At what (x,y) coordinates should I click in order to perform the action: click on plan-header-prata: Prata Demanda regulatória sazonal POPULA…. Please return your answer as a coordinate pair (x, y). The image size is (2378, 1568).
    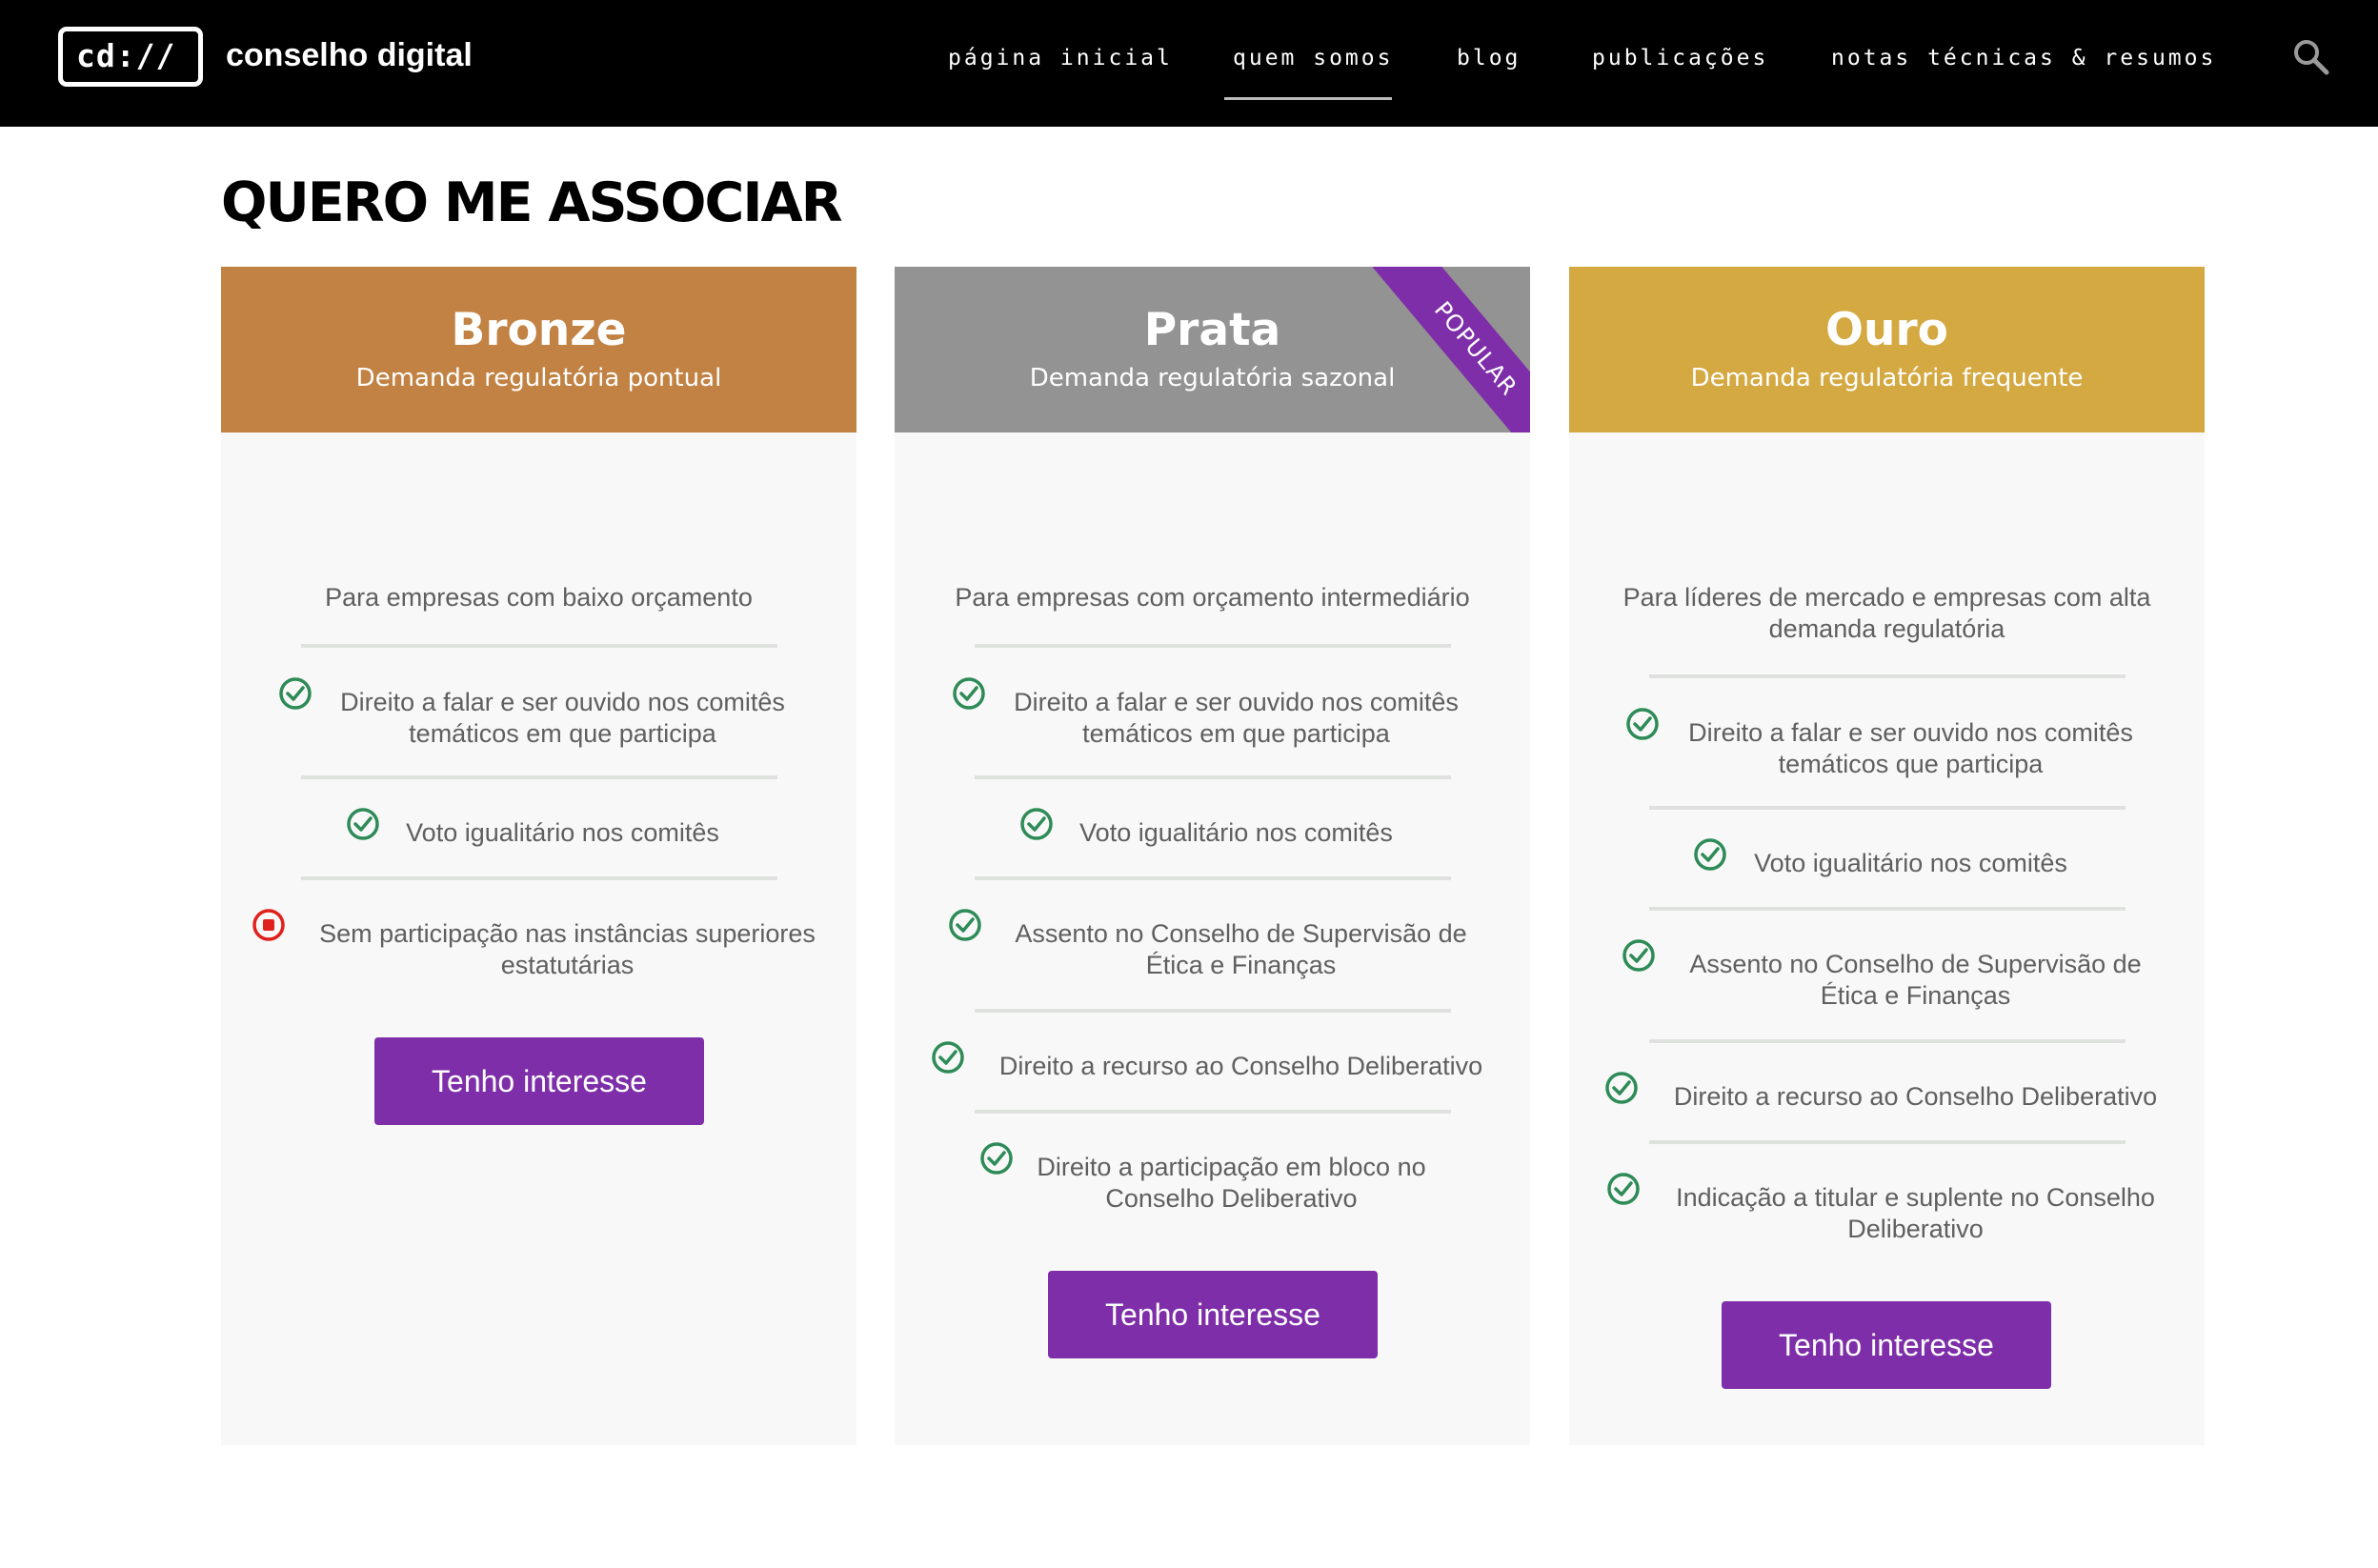
    Looking at the image, I should click on (1212, 349).